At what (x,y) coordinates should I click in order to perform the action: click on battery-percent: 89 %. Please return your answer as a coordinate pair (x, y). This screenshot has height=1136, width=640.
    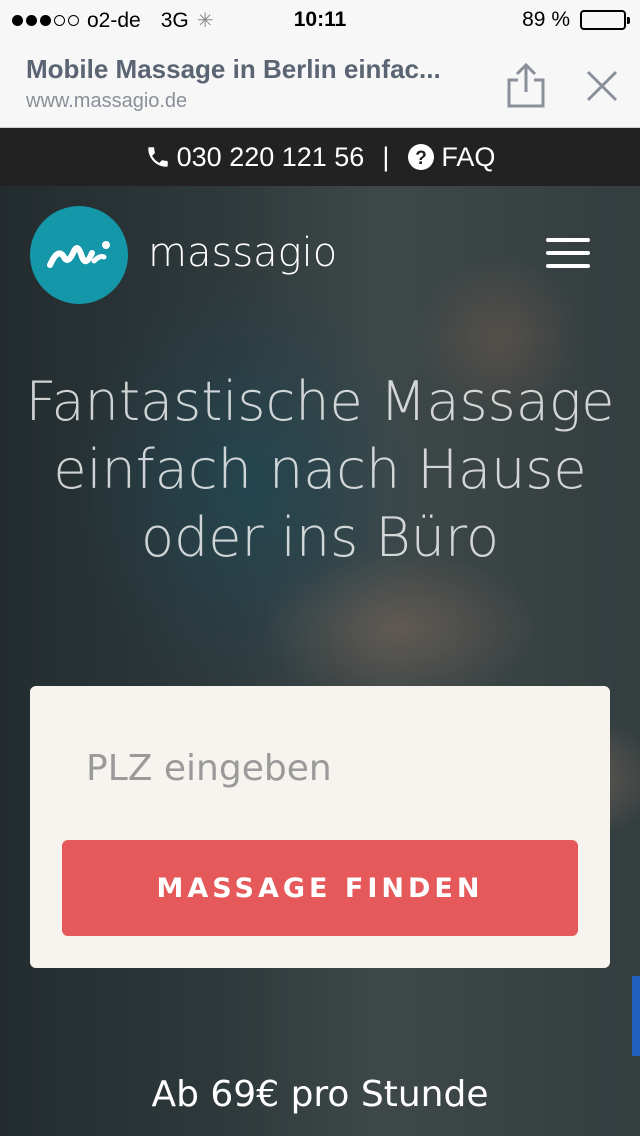
    Looking at the image, I should click on (546, 19).